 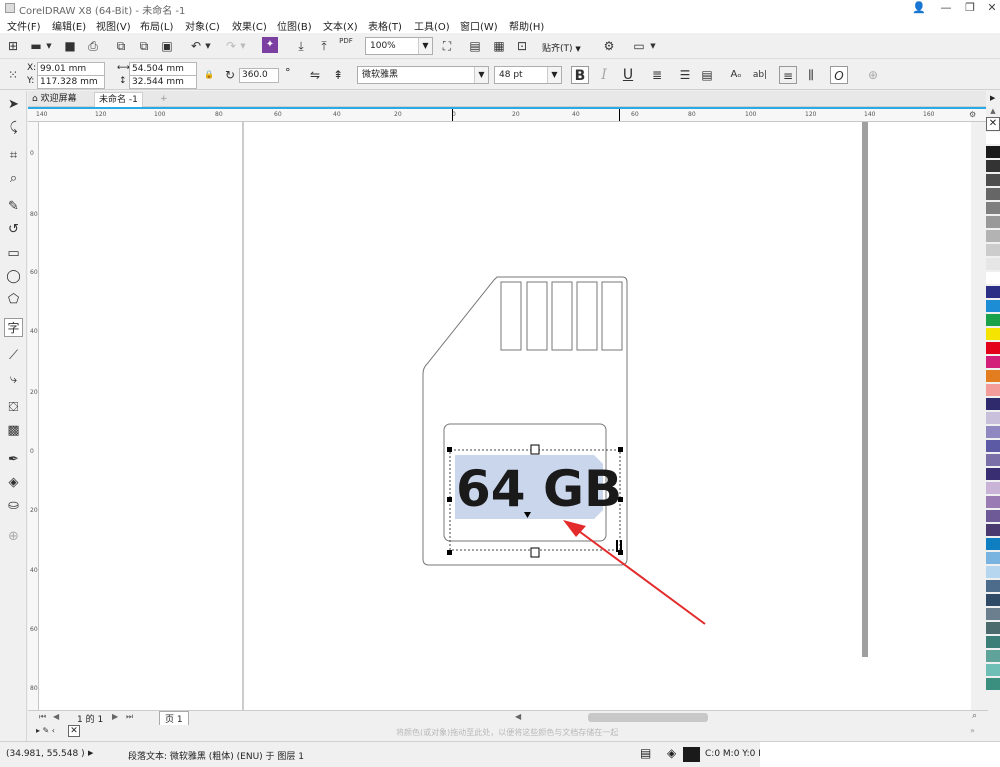 I want to click on options-gear-icon: ⚙, so click(x=609, y=46).